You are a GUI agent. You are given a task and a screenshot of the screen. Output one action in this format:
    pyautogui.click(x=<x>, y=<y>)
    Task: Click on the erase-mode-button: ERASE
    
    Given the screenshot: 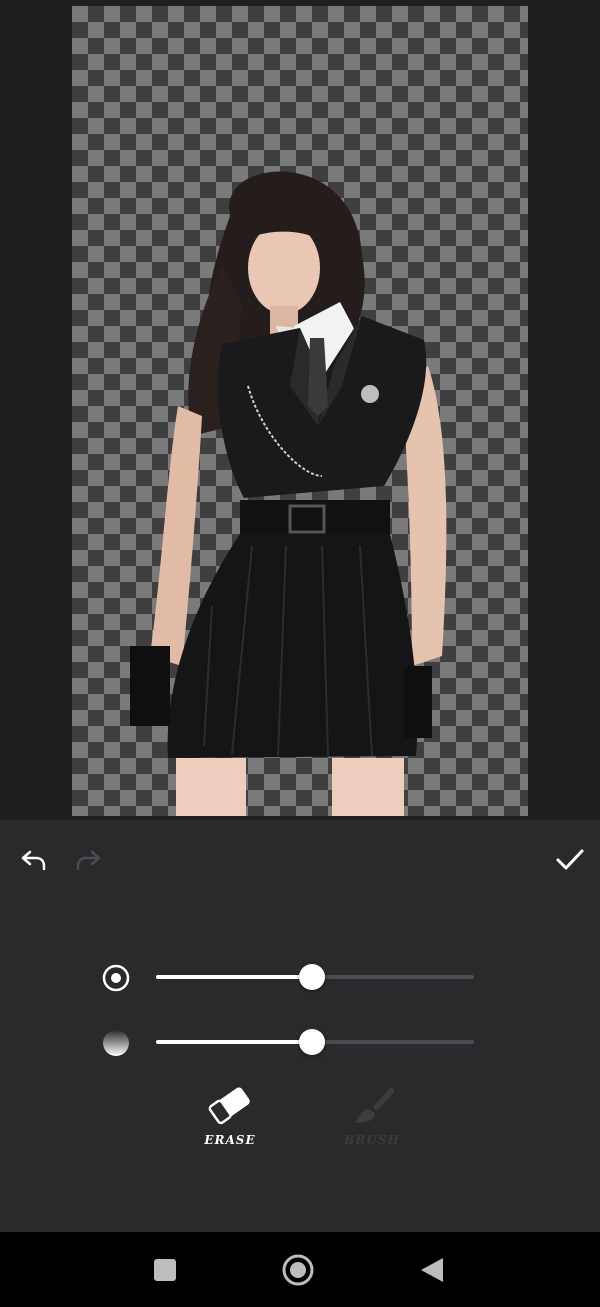 What is the action you would take?
    pyautogui.click(x=230, y=1115)
    